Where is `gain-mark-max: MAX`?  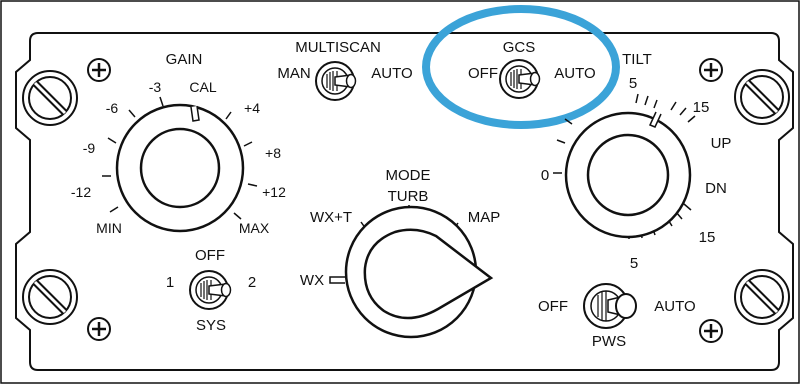 gain-mark-max: MAX is located at coordinates (254, 228).